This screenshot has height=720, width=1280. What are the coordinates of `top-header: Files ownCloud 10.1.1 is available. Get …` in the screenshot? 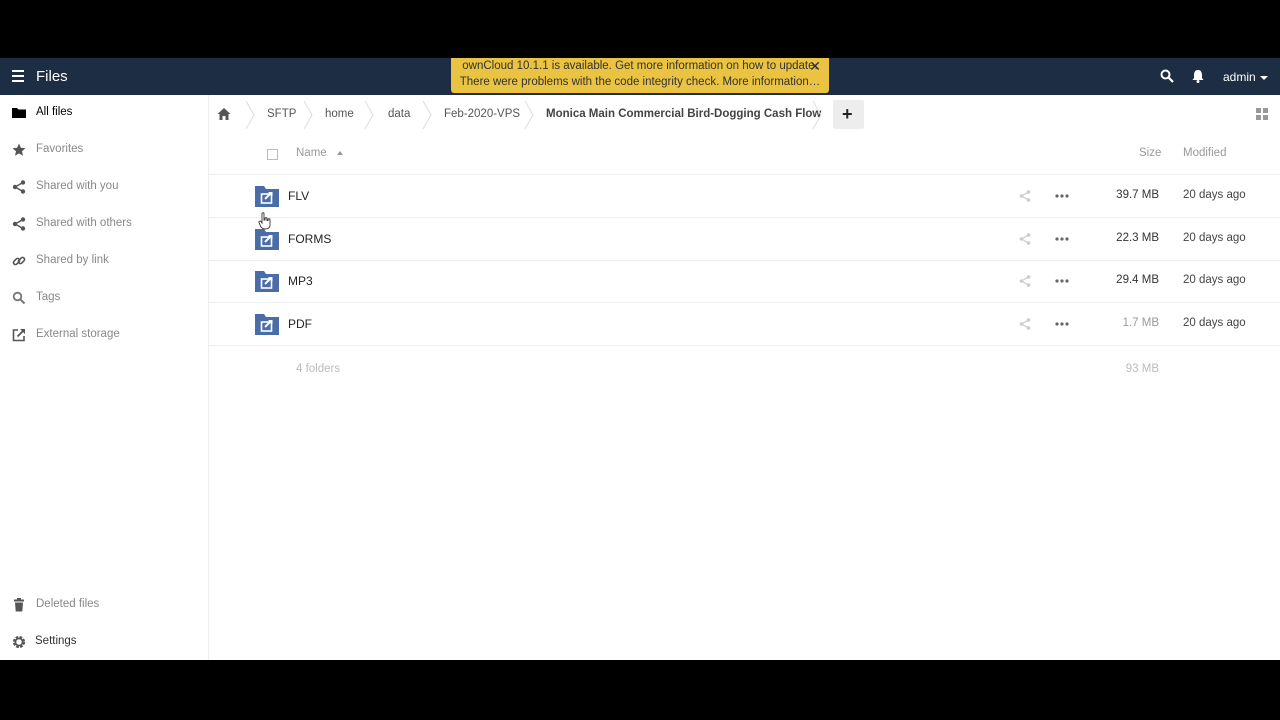 It's located at (640, 76).